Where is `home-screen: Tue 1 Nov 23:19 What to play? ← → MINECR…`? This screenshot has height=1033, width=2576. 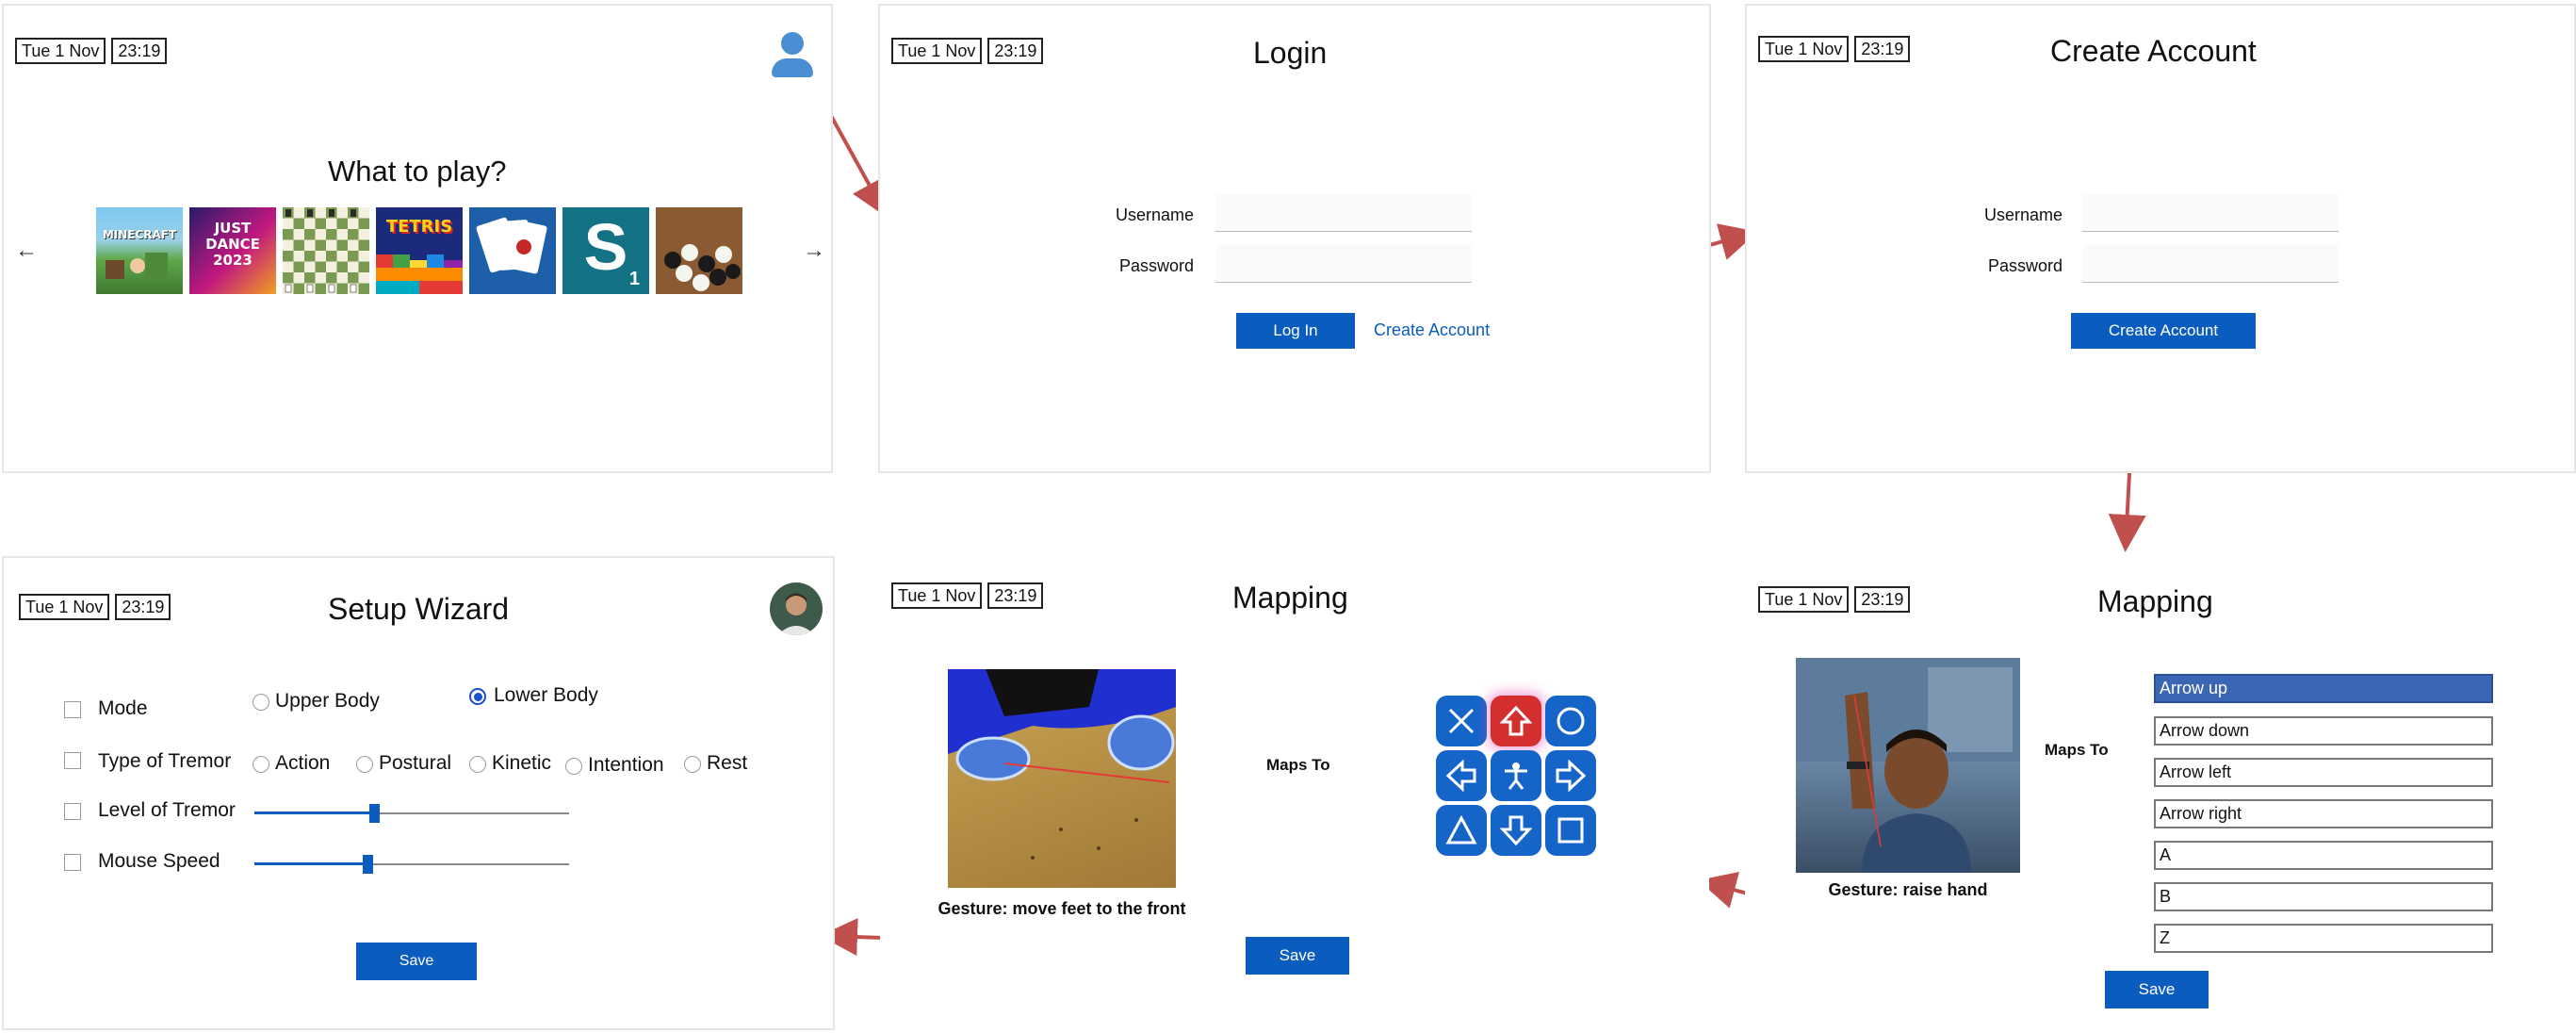 home-screen: Tue 1 Nov 23:19 What to play? ← → MINECR… is located at coordinates (417, 238).